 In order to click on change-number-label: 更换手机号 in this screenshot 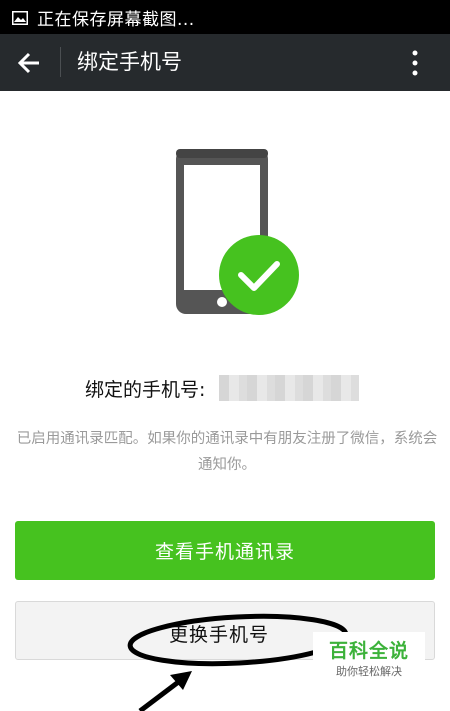, I will do `click(219, 635)`.